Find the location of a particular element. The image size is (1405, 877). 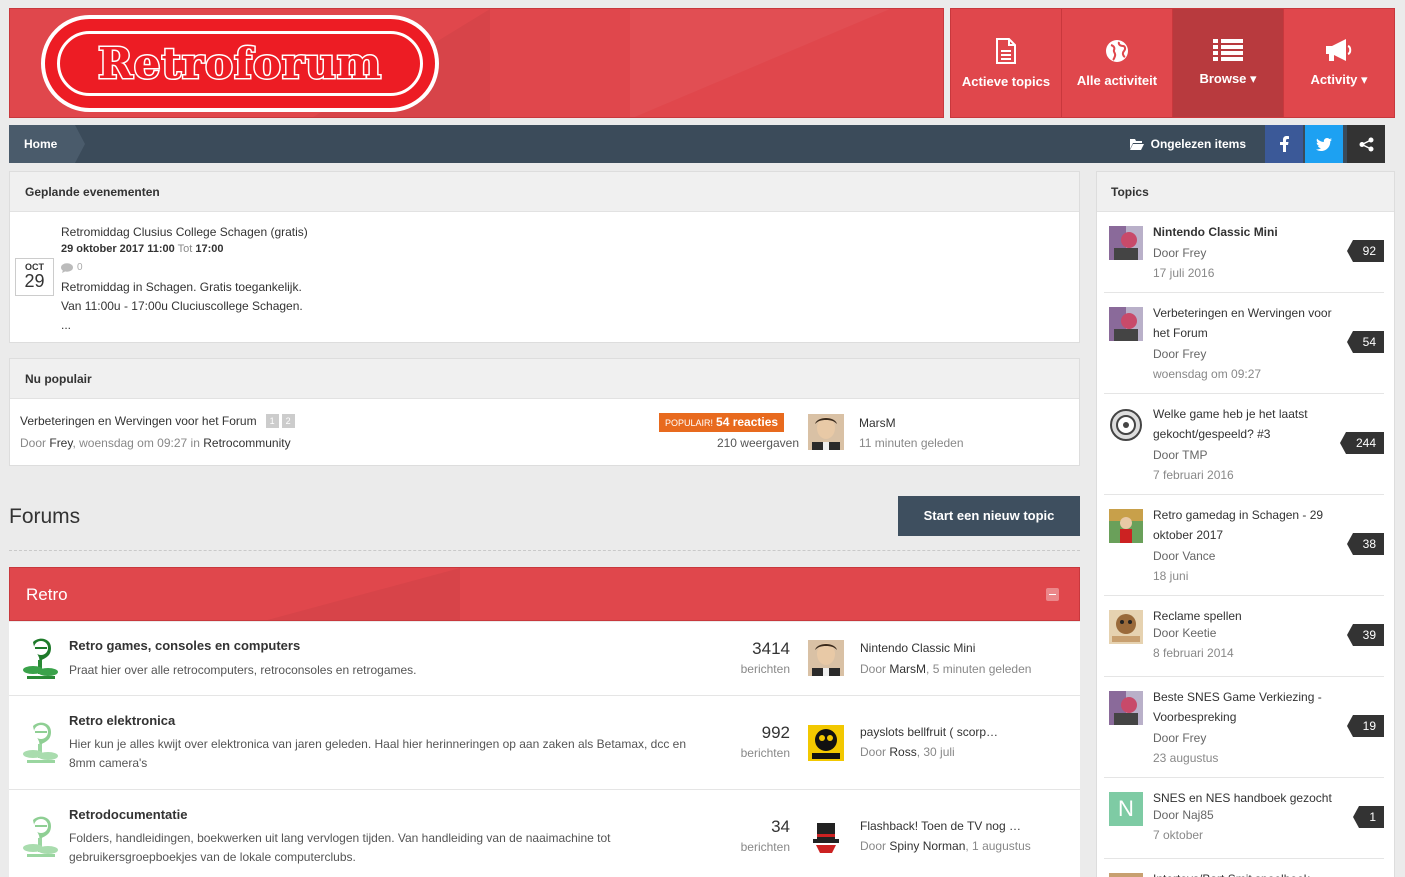

facebook-share-button is located at coordinates (1284, 144).